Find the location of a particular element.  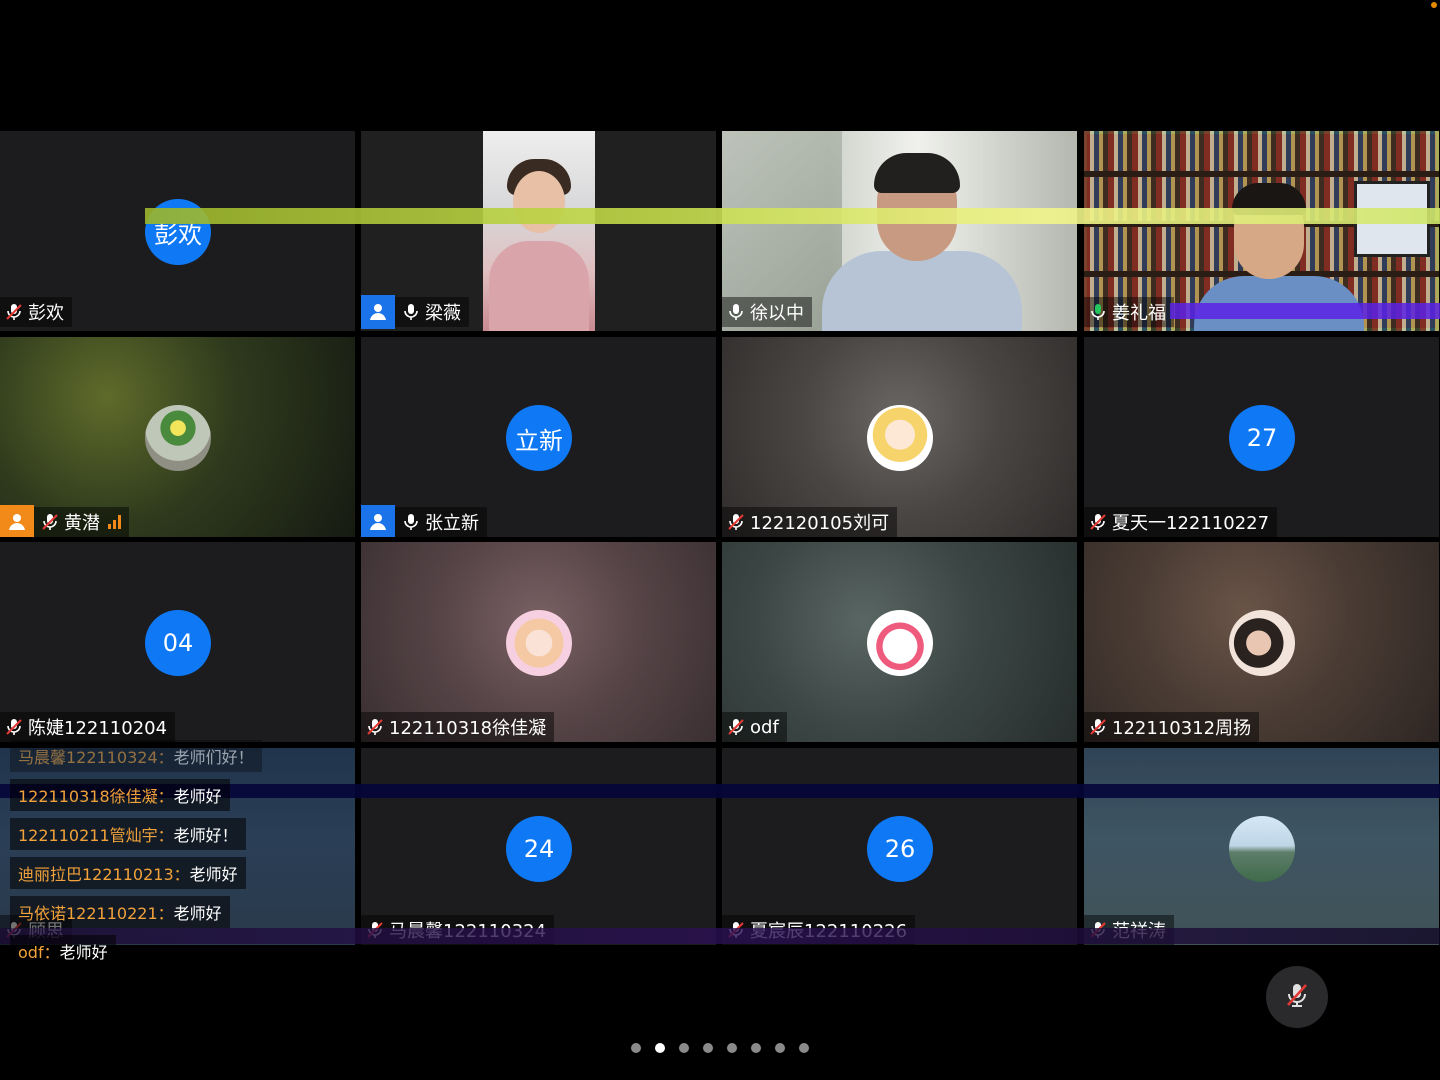

mute-button is located at coordinates (1297, 997).